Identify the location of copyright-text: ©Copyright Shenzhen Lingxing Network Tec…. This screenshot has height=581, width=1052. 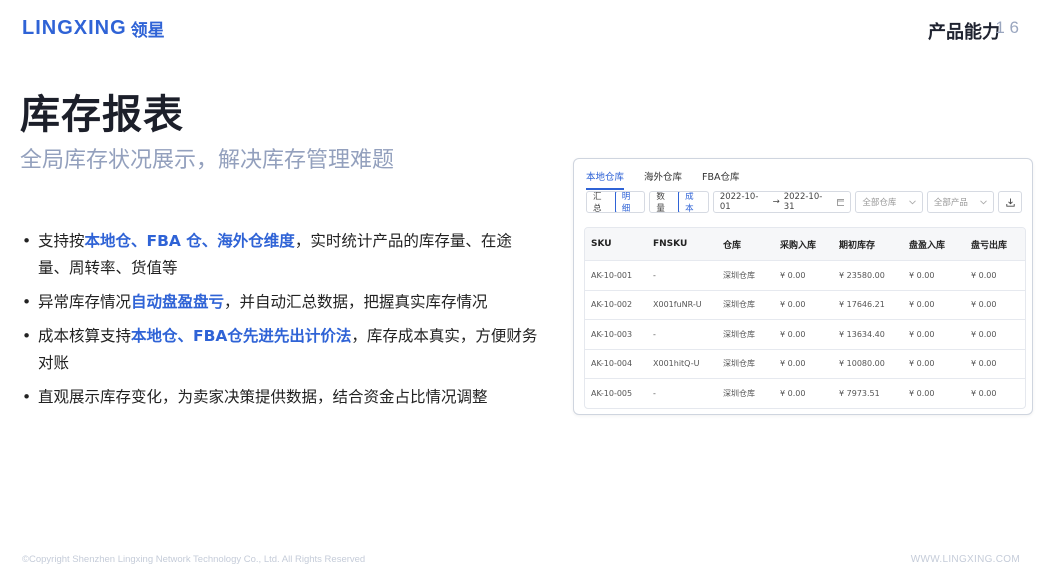
(194, 559).